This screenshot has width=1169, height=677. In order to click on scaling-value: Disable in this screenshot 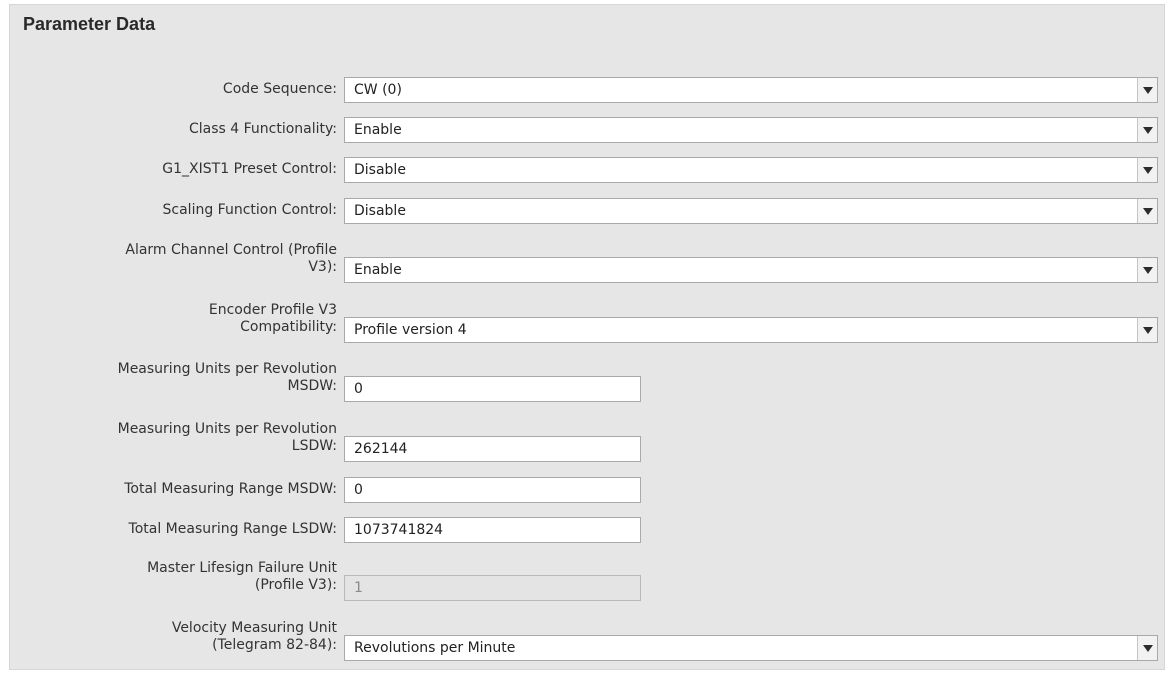, I will do `click(380, 211)`.